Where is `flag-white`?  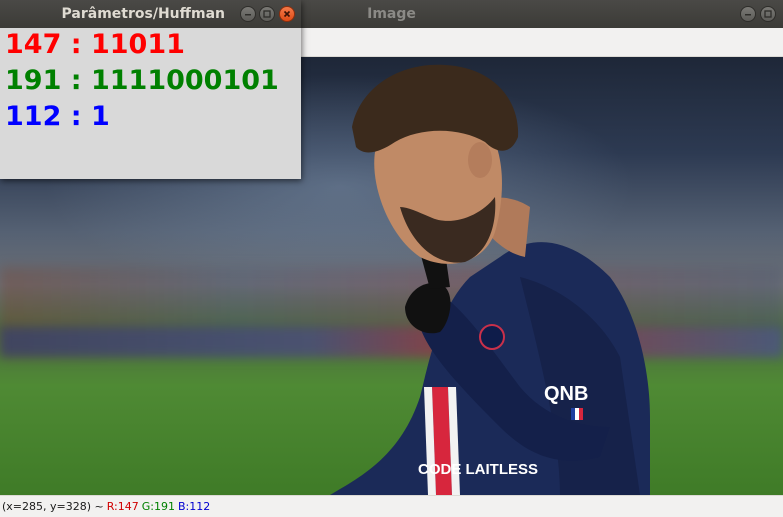
flag-white is located at coordinates (577, 414).